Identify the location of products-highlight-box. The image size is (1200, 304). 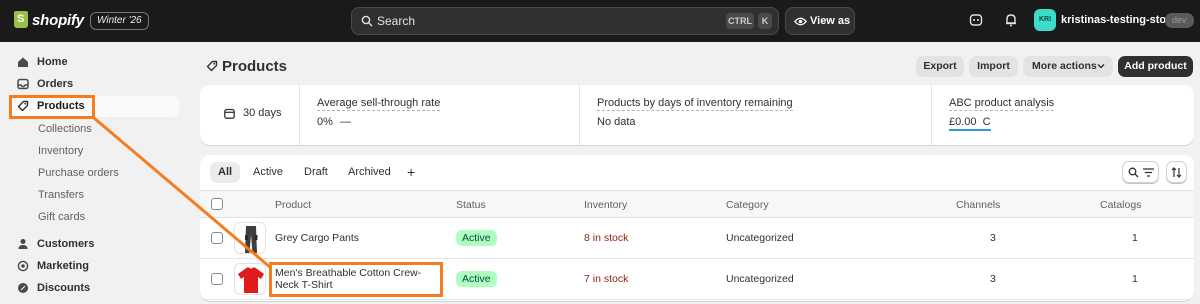
(52, 107).